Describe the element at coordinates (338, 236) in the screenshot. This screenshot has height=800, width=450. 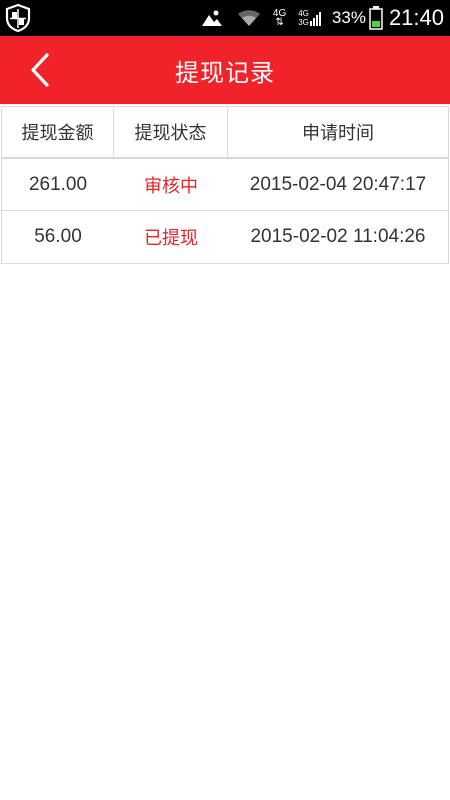
I see `time-cell: 2015-02-02 11:04:26` at that location.